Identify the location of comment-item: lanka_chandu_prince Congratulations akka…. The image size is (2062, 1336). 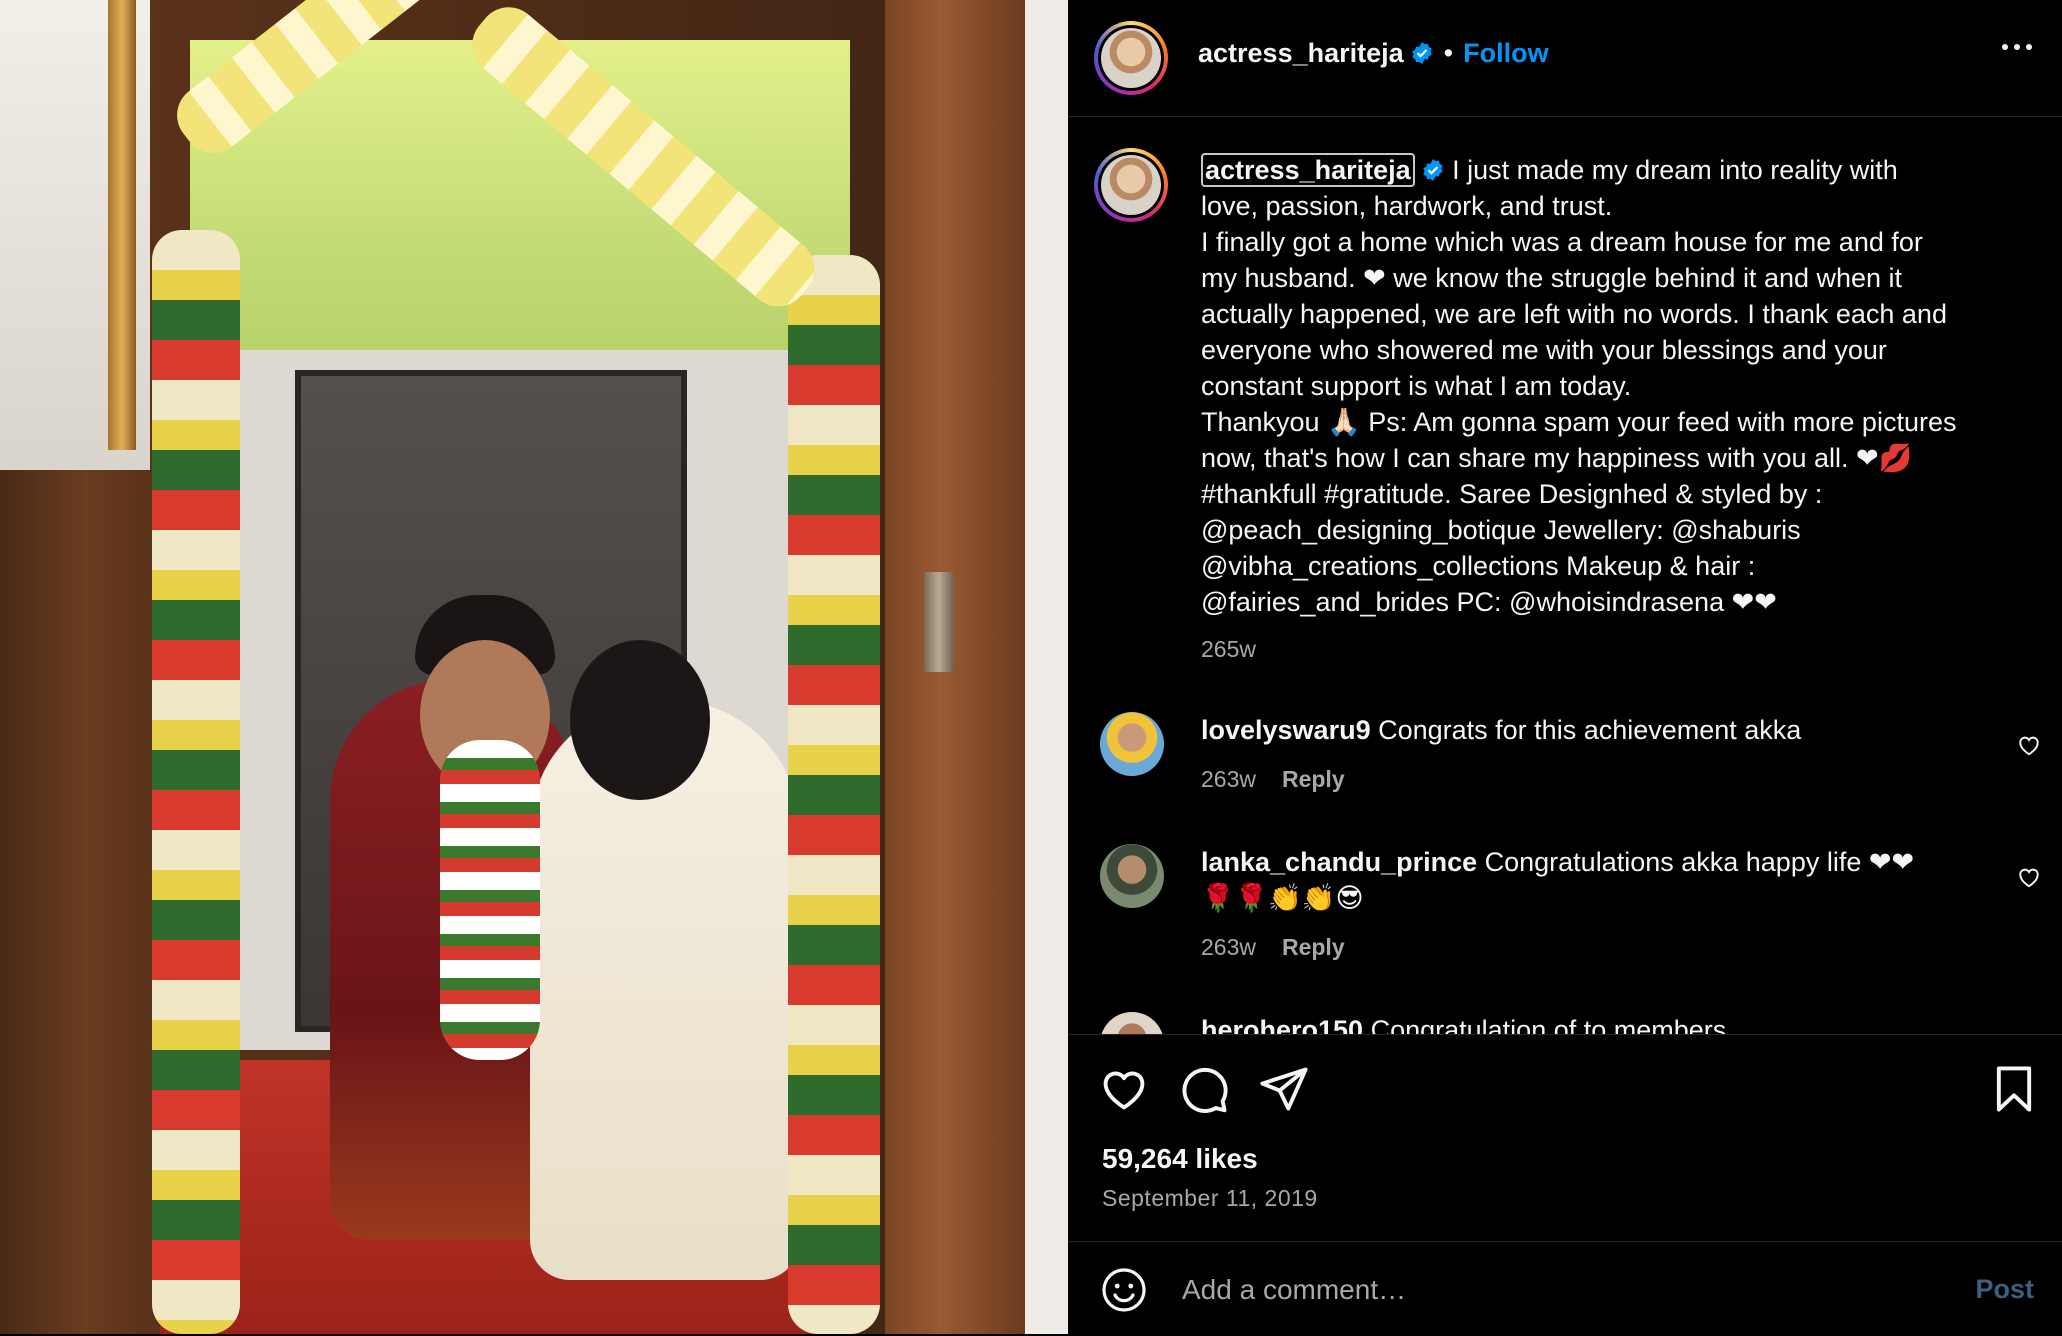
(1591, 880).